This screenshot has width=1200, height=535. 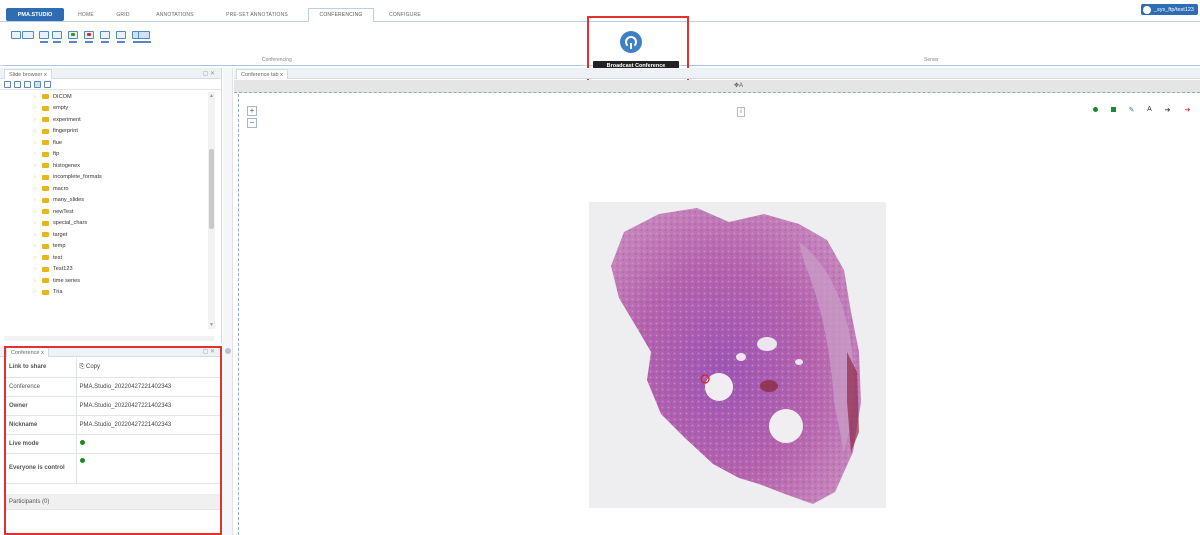 I want to click on participants-icon, so click(x=105, y=37).